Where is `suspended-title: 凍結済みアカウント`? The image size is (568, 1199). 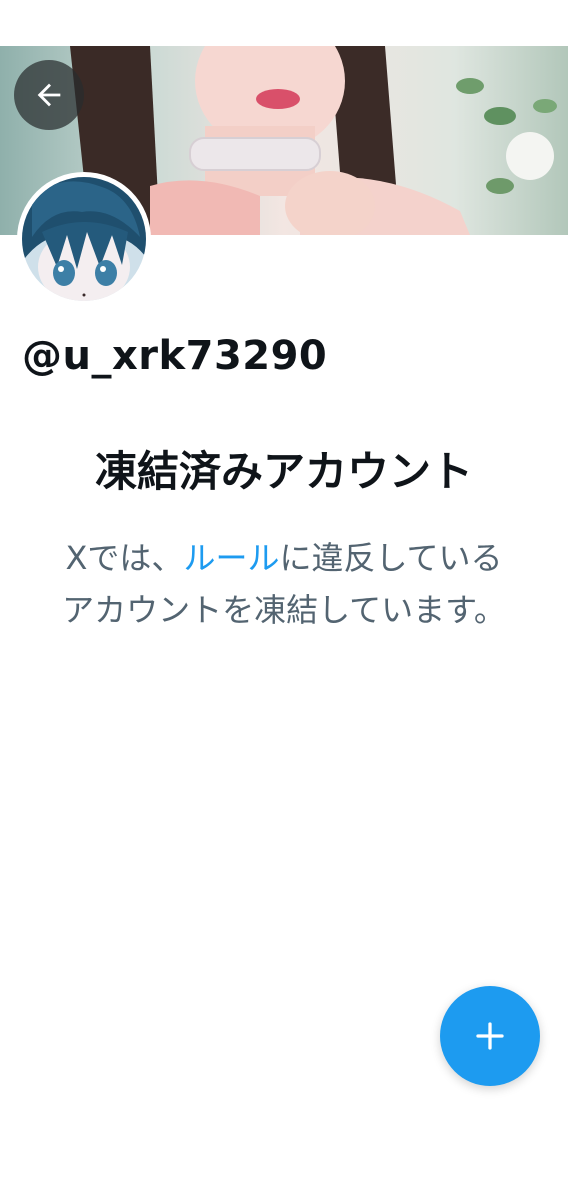 suspended-title: 凍結済みアカウント is located at coordinates (283, 471).